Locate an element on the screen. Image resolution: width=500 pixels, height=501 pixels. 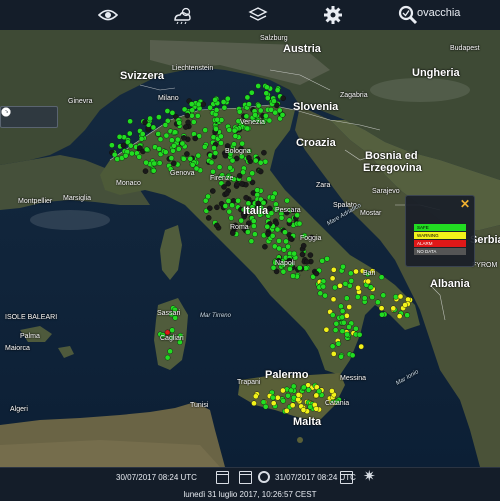
clock-icon is located at coordinates (264, 477).